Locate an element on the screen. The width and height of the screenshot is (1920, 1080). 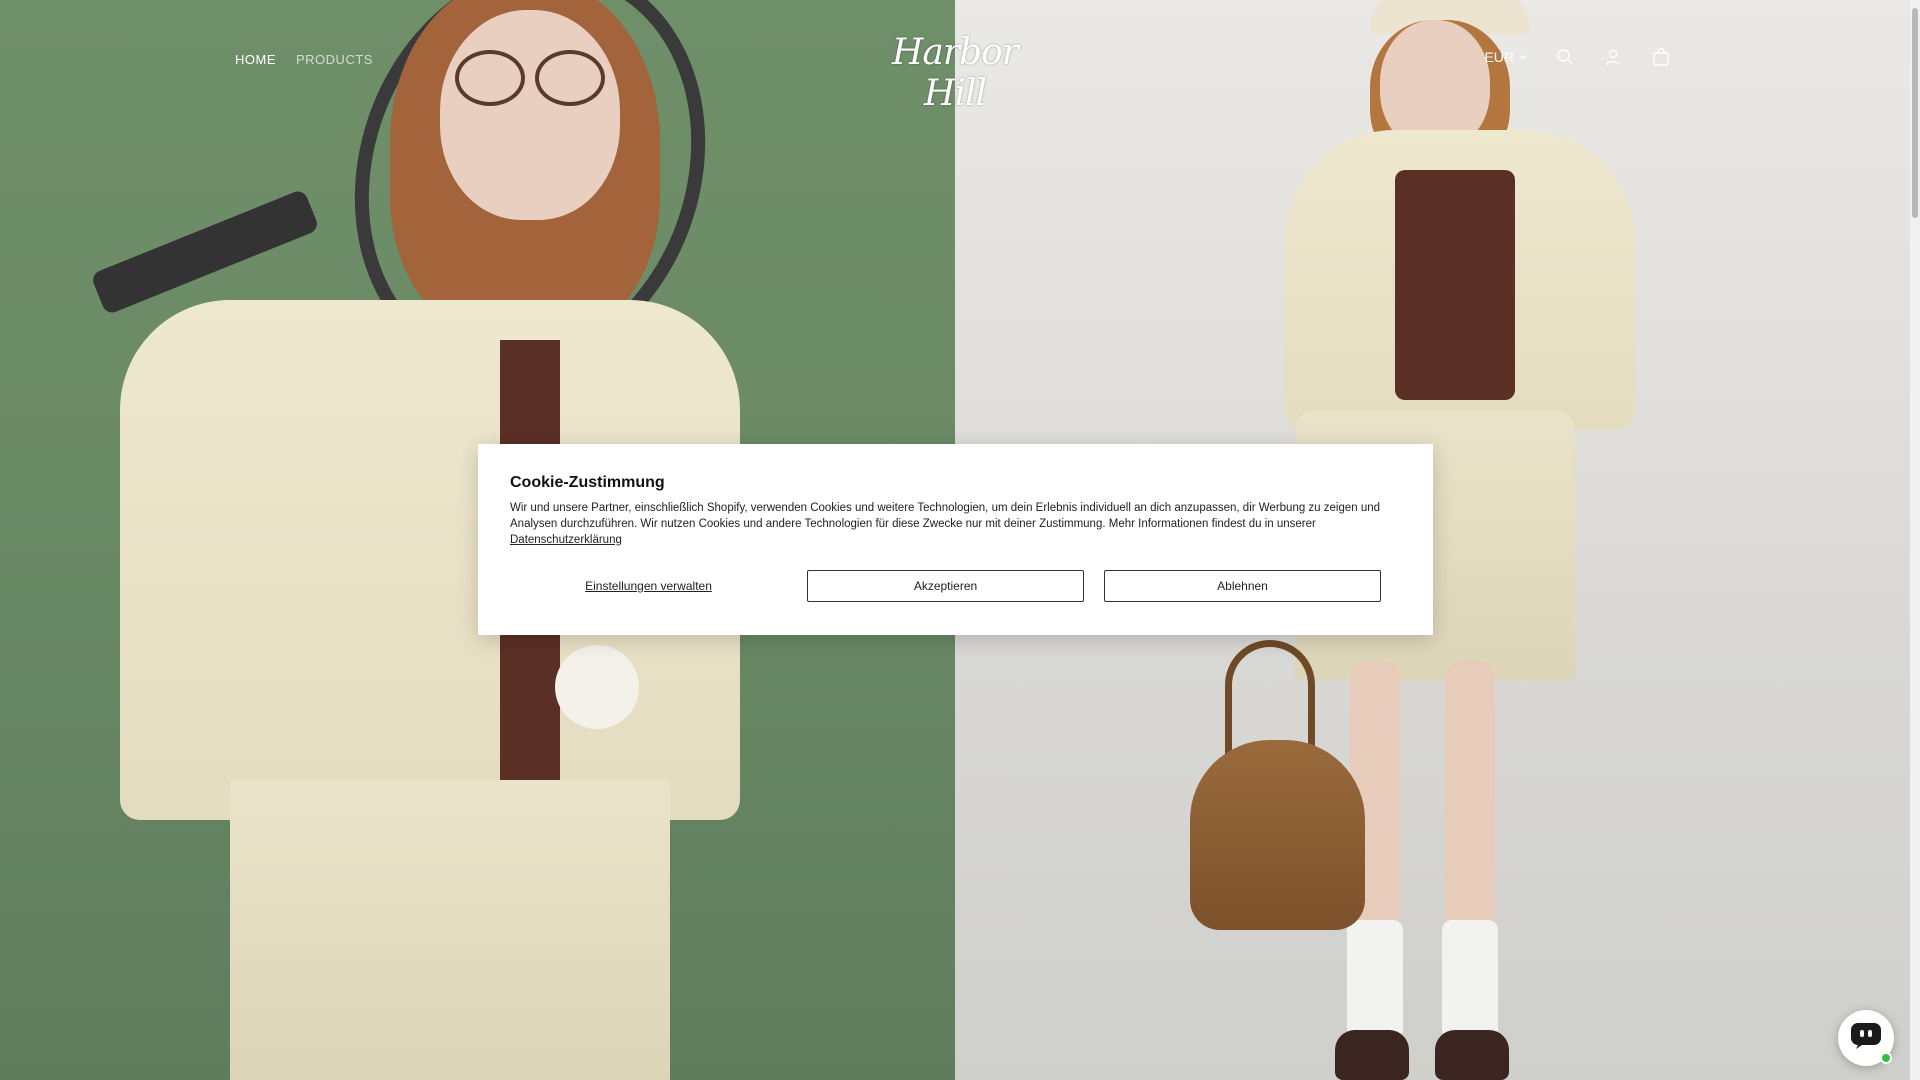
currency-label: EUR is located at coordinates (1499, 57).